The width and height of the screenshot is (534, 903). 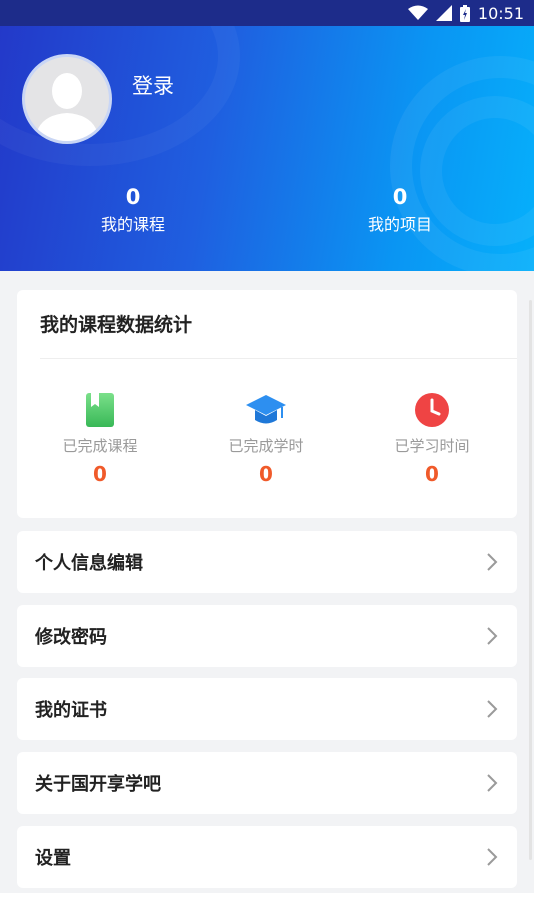 I want to click on avatar, so click(x=67, y=99).